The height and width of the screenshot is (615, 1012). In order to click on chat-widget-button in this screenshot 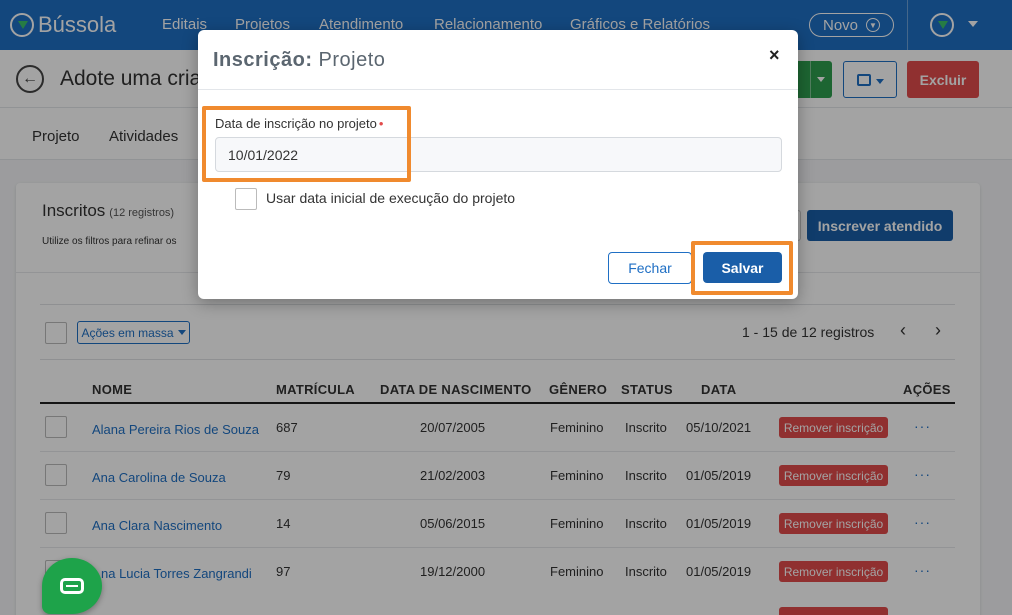, I will do `click(72, 586)`.